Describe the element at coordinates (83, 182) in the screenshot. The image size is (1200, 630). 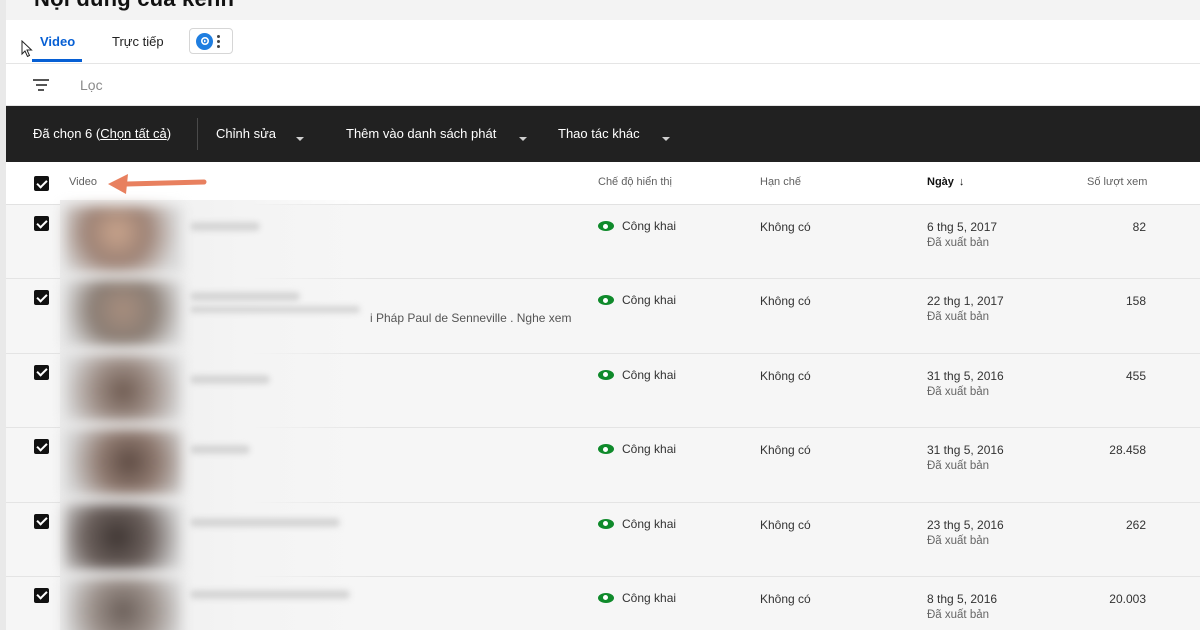
I see `column-header-video: Video` at that location.